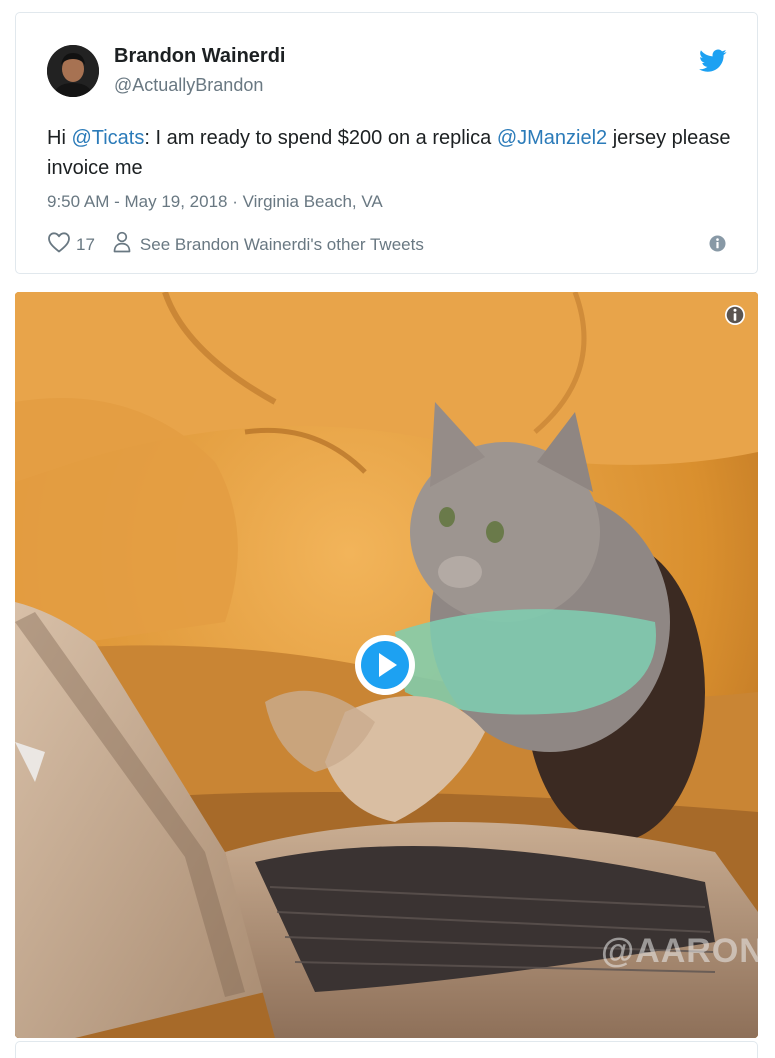 This screenshot has width=775, height=1058. What do you see at coordinates (679, 951) in the screenshot?
I see `watermark: @AARON` at bounding box center [679, 951].